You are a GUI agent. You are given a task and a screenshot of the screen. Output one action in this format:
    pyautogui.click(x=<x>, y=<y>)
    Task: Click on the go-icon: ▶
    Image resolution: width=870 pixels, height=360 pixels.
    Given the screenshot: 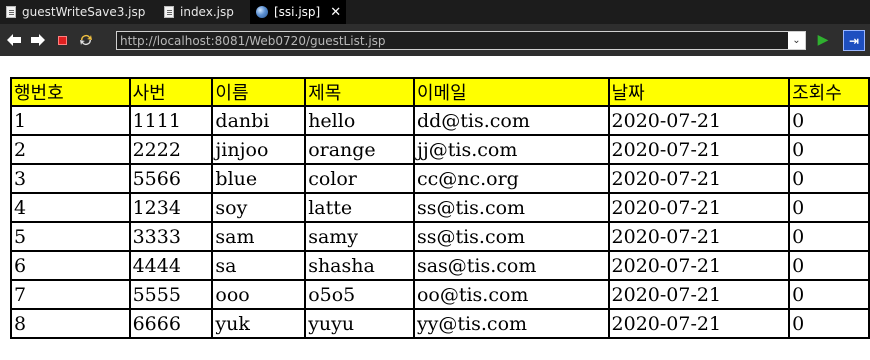 What is the action you would take?
    pyautogui.click(x=823, y=40)
    